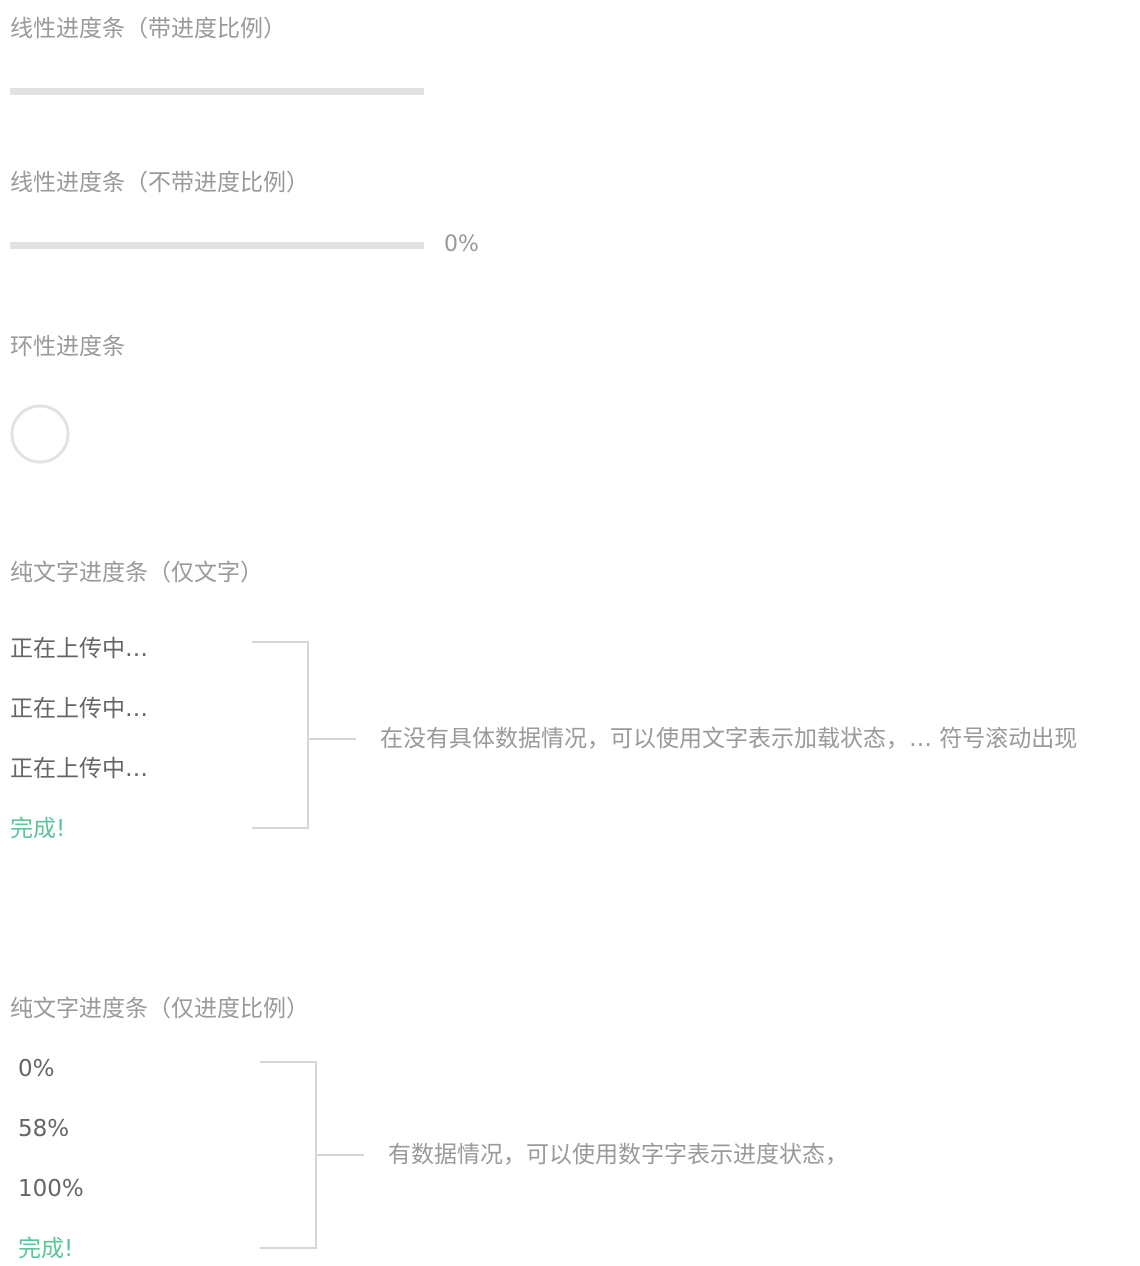  What do you see at coordinates (44, 1129) in the screenshot?
I see `progress-value-2: 58%` at bounding box center [44, 1129].